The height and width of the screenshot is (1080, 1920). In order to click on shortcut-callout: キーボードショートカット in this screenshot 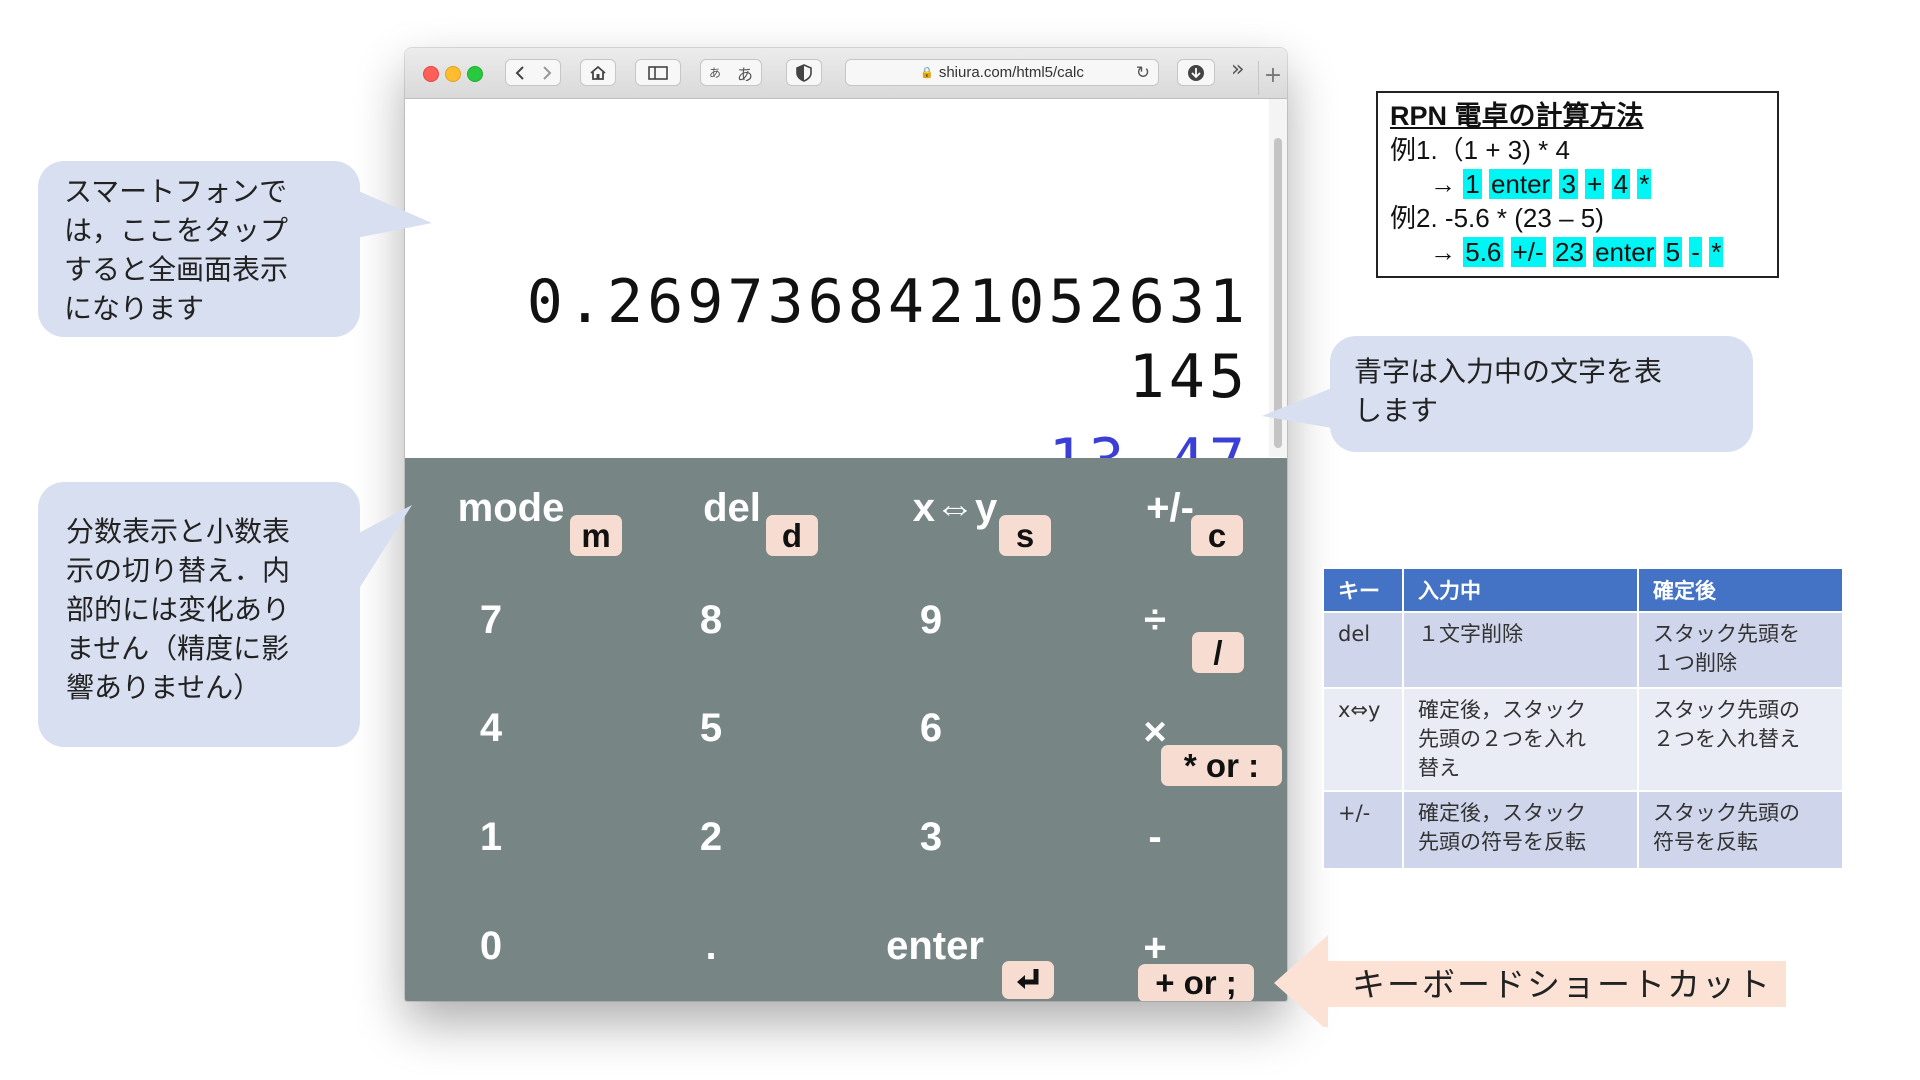, I will do `click(1530, 981)`.